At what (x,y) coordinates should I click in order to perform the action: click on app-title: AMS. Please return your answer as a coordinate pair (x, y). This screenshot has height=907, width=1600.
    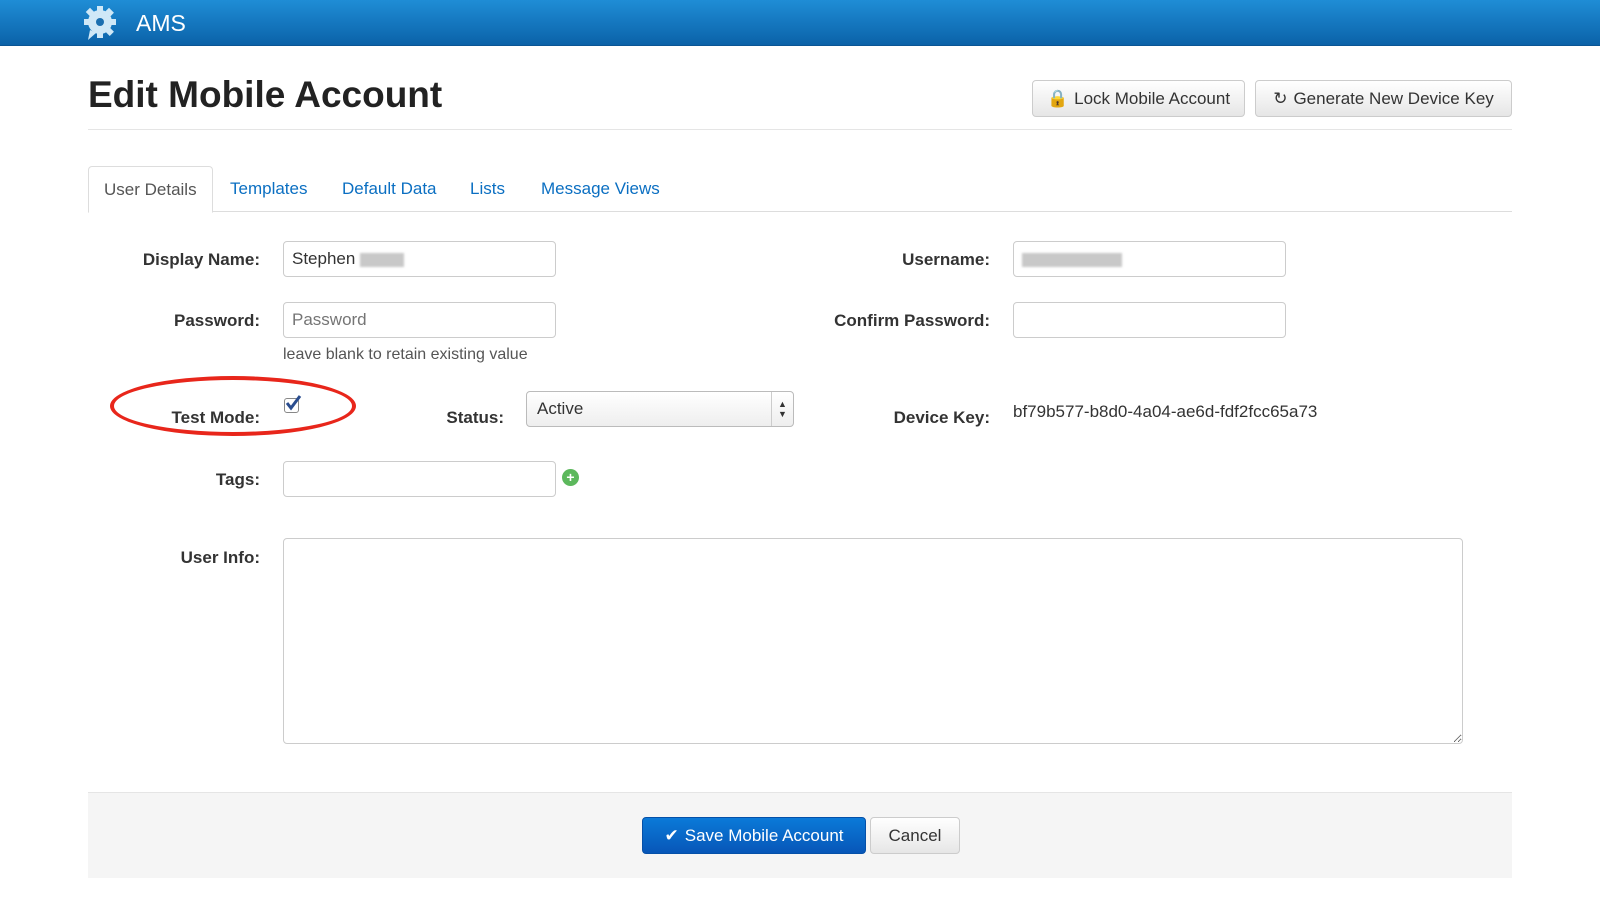
    Looking at the image, I should click on (161, 23).